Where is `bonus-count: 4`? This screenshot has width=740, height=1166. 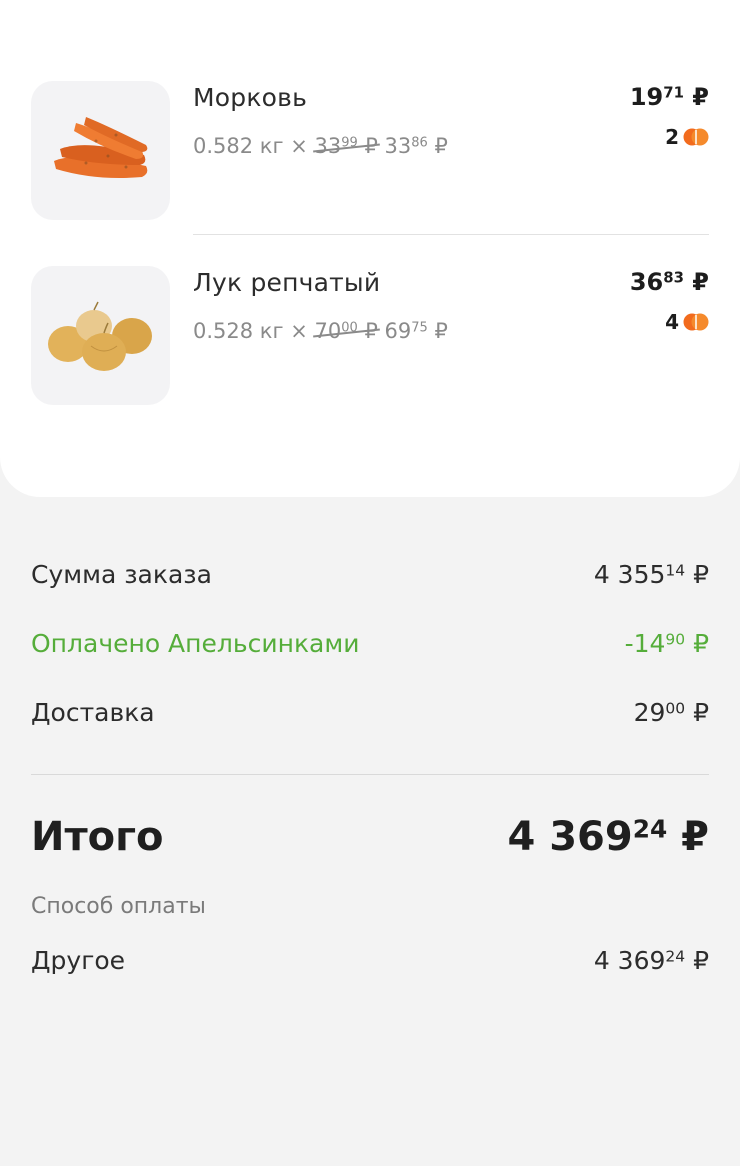
bonus-count: 4 is located at coordinates (672, 322).